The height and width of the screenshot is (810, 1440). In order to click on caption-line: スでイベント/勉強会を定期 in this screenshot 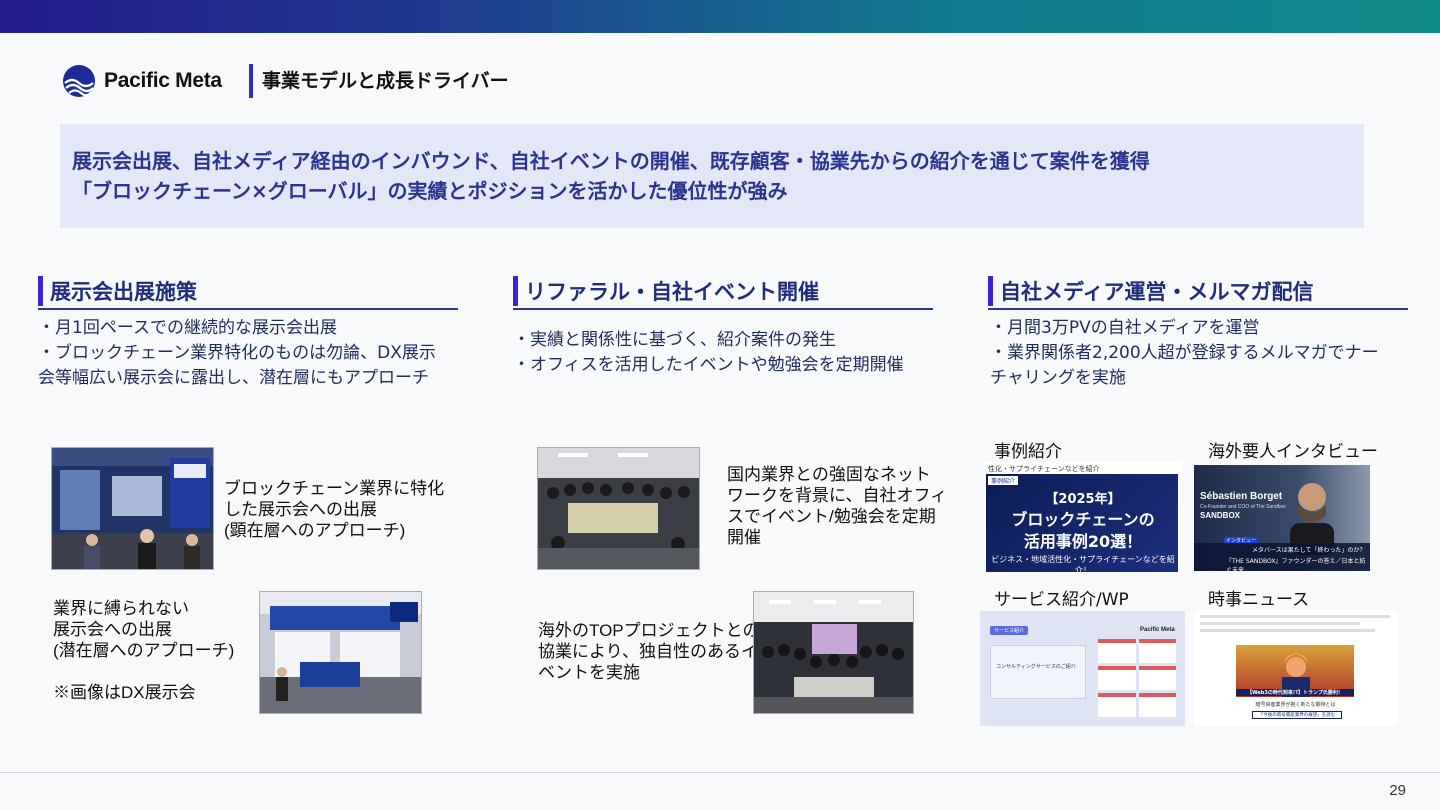, I will do `click(831, 516)`.